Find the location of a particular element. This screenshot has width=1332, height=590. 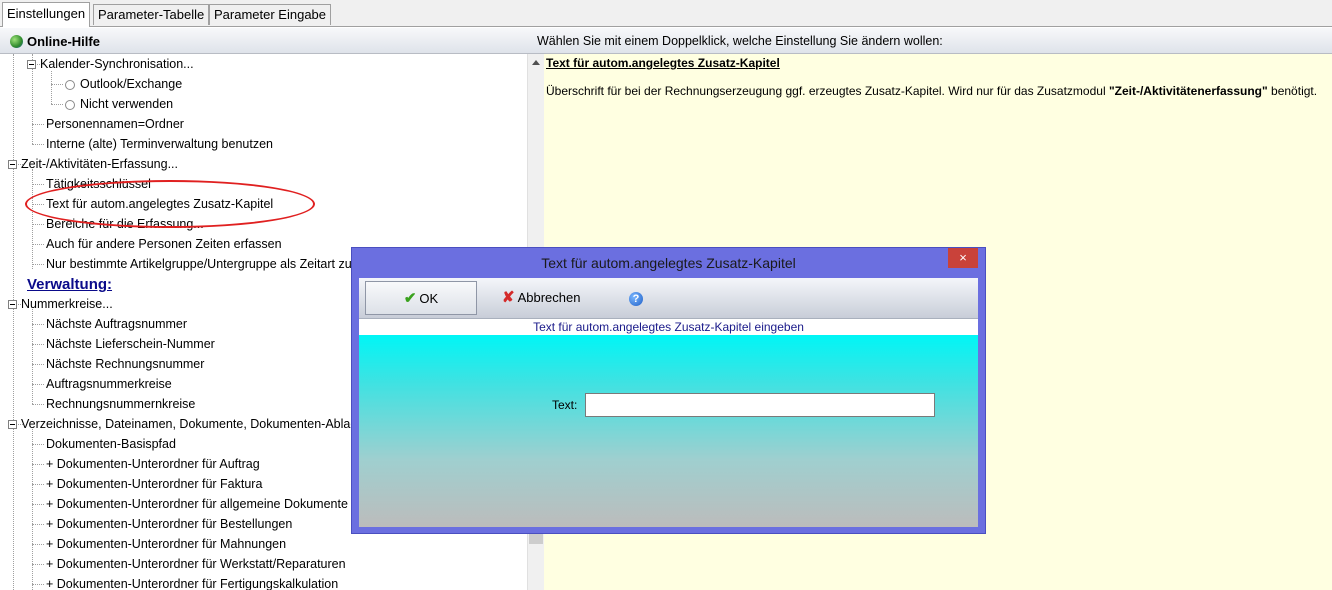

help-button: ? is located at coordinates (636, 298).